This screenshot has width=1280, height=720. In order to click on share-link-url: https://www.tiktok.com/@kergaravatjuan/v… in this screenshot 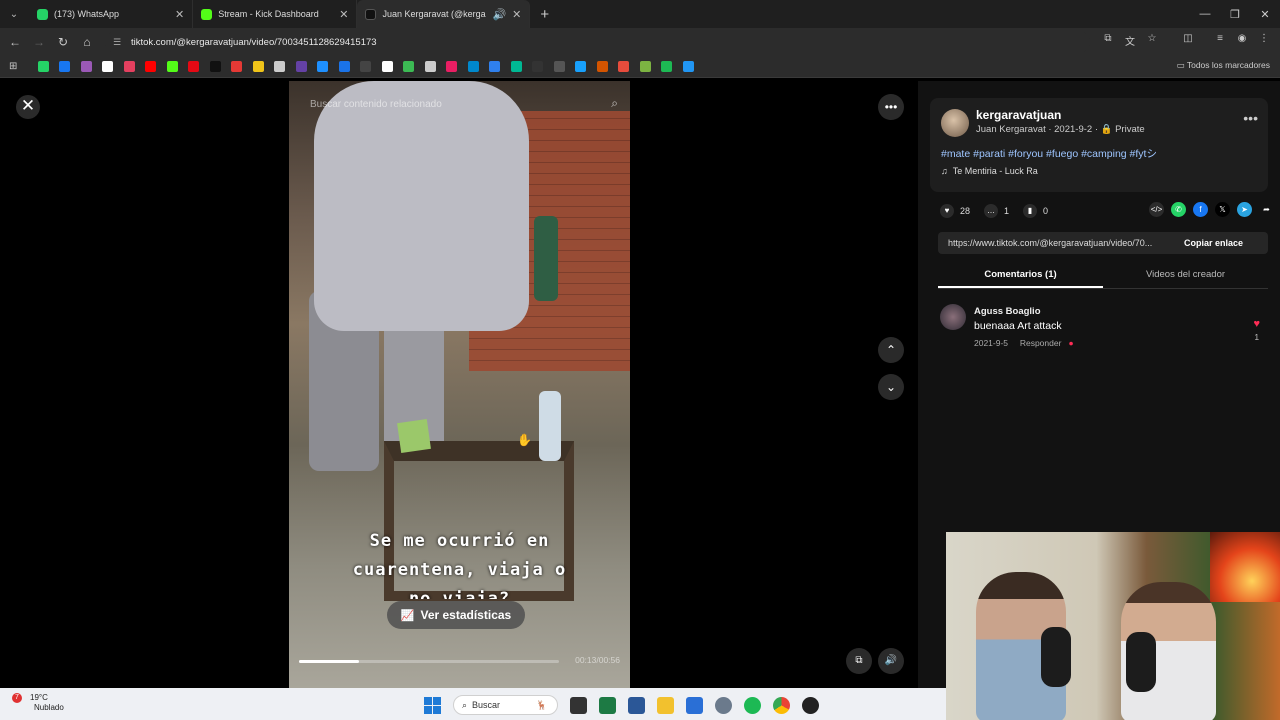, I will do `click(1060, 243)`.